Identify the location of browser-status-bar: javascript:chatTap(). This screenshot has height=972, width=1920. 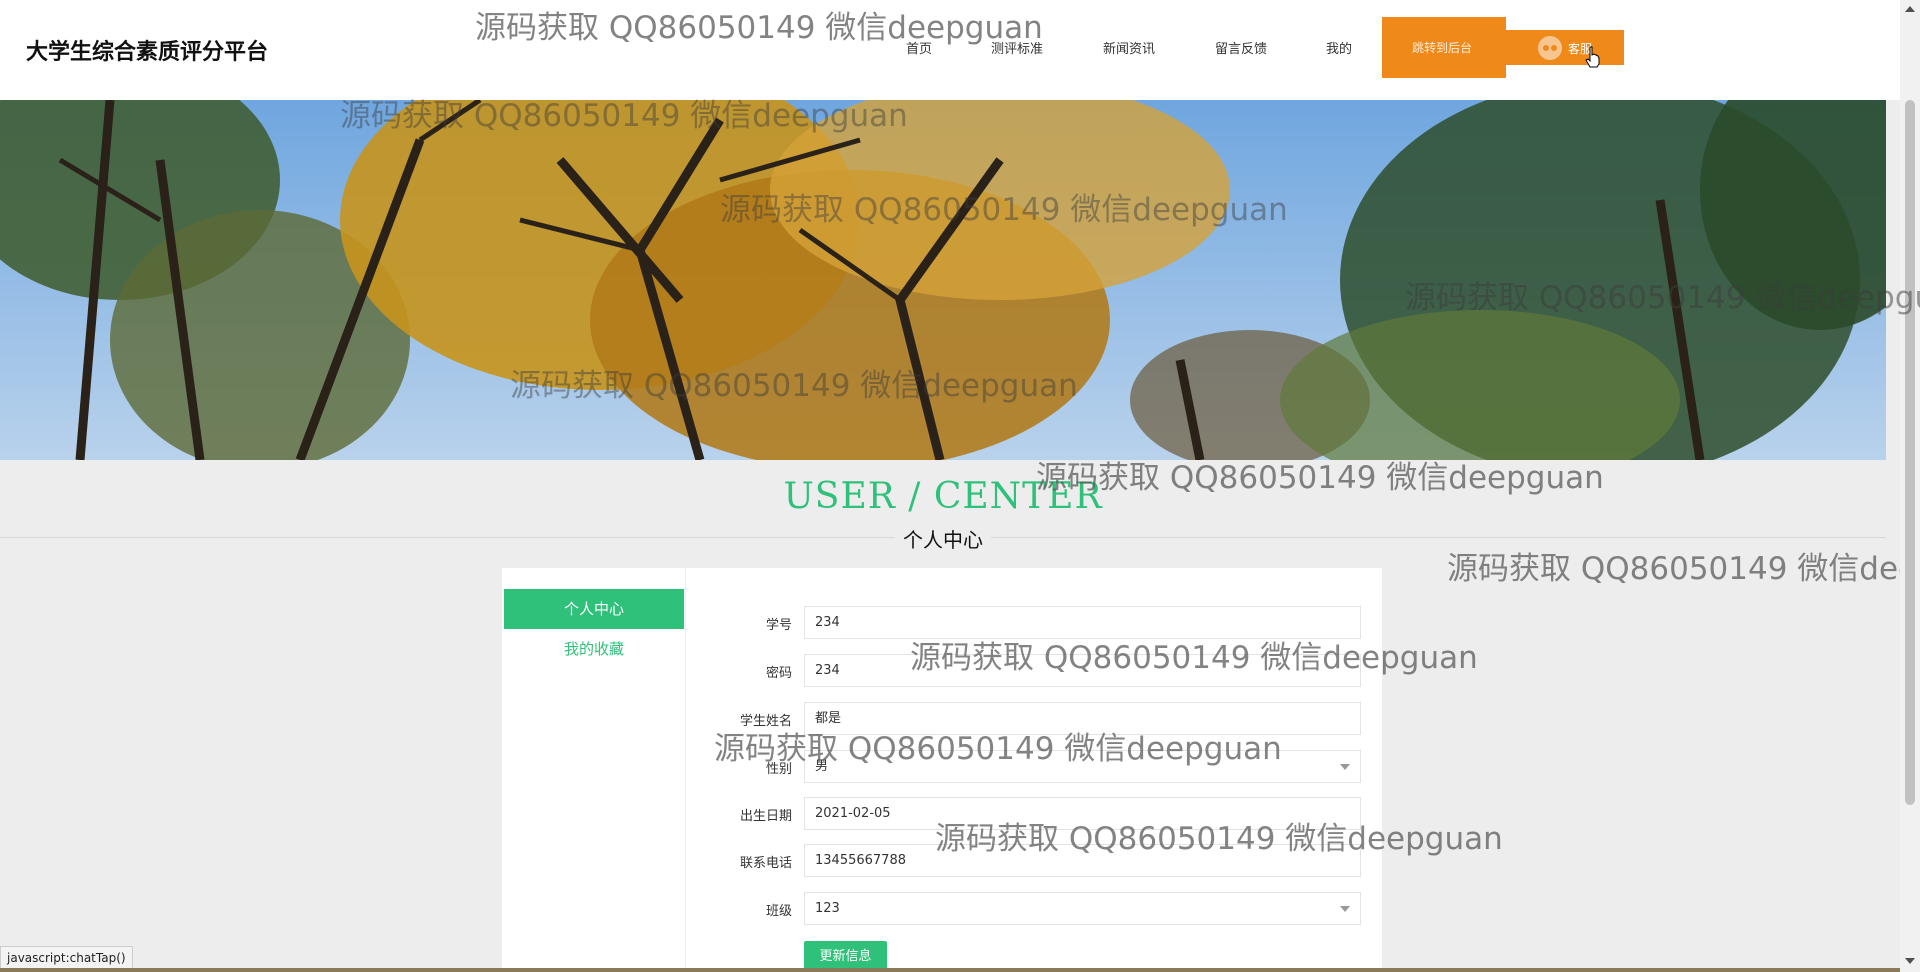
(66, 958).